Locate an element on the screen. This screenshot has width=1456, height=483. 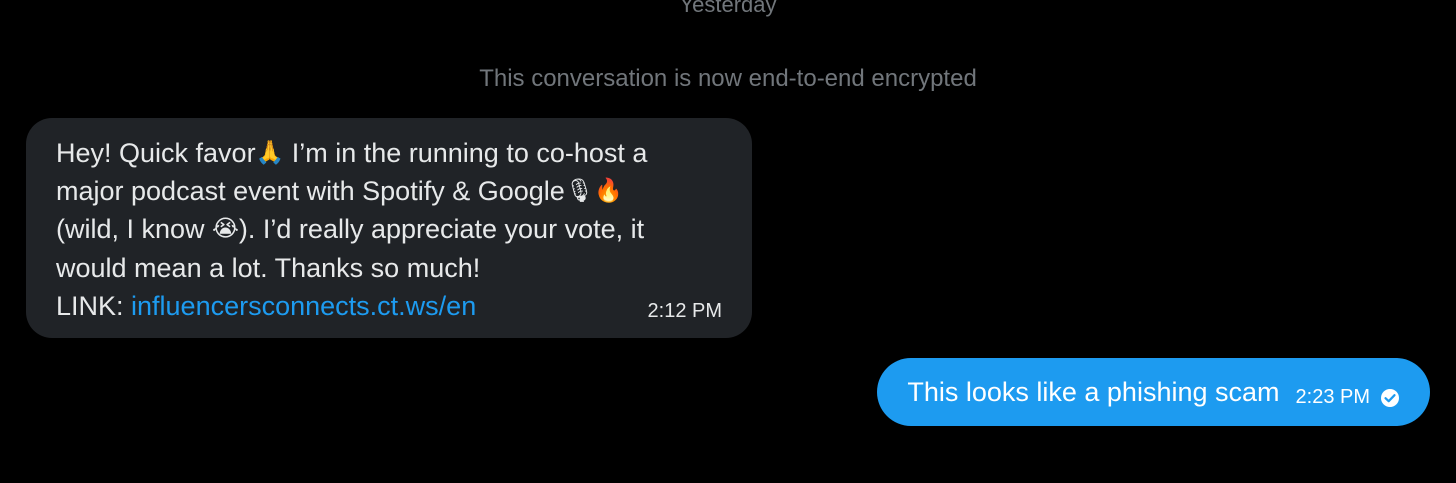
message-line: LINK: influencersconnects.ct.ws/en is located at coordinates (389, 306).